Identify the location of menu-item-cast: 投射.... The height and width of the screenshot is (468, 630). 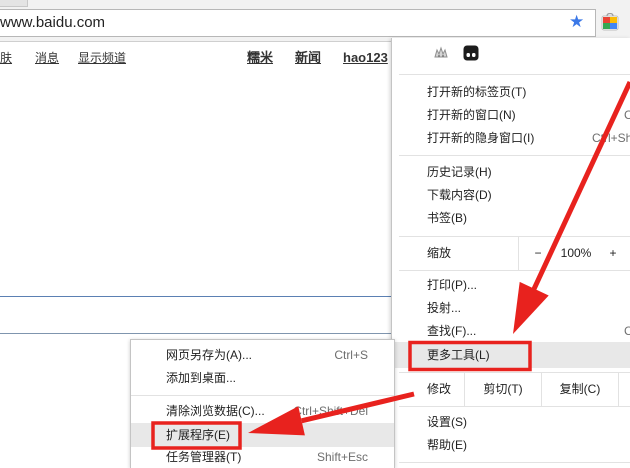
(511, 308).